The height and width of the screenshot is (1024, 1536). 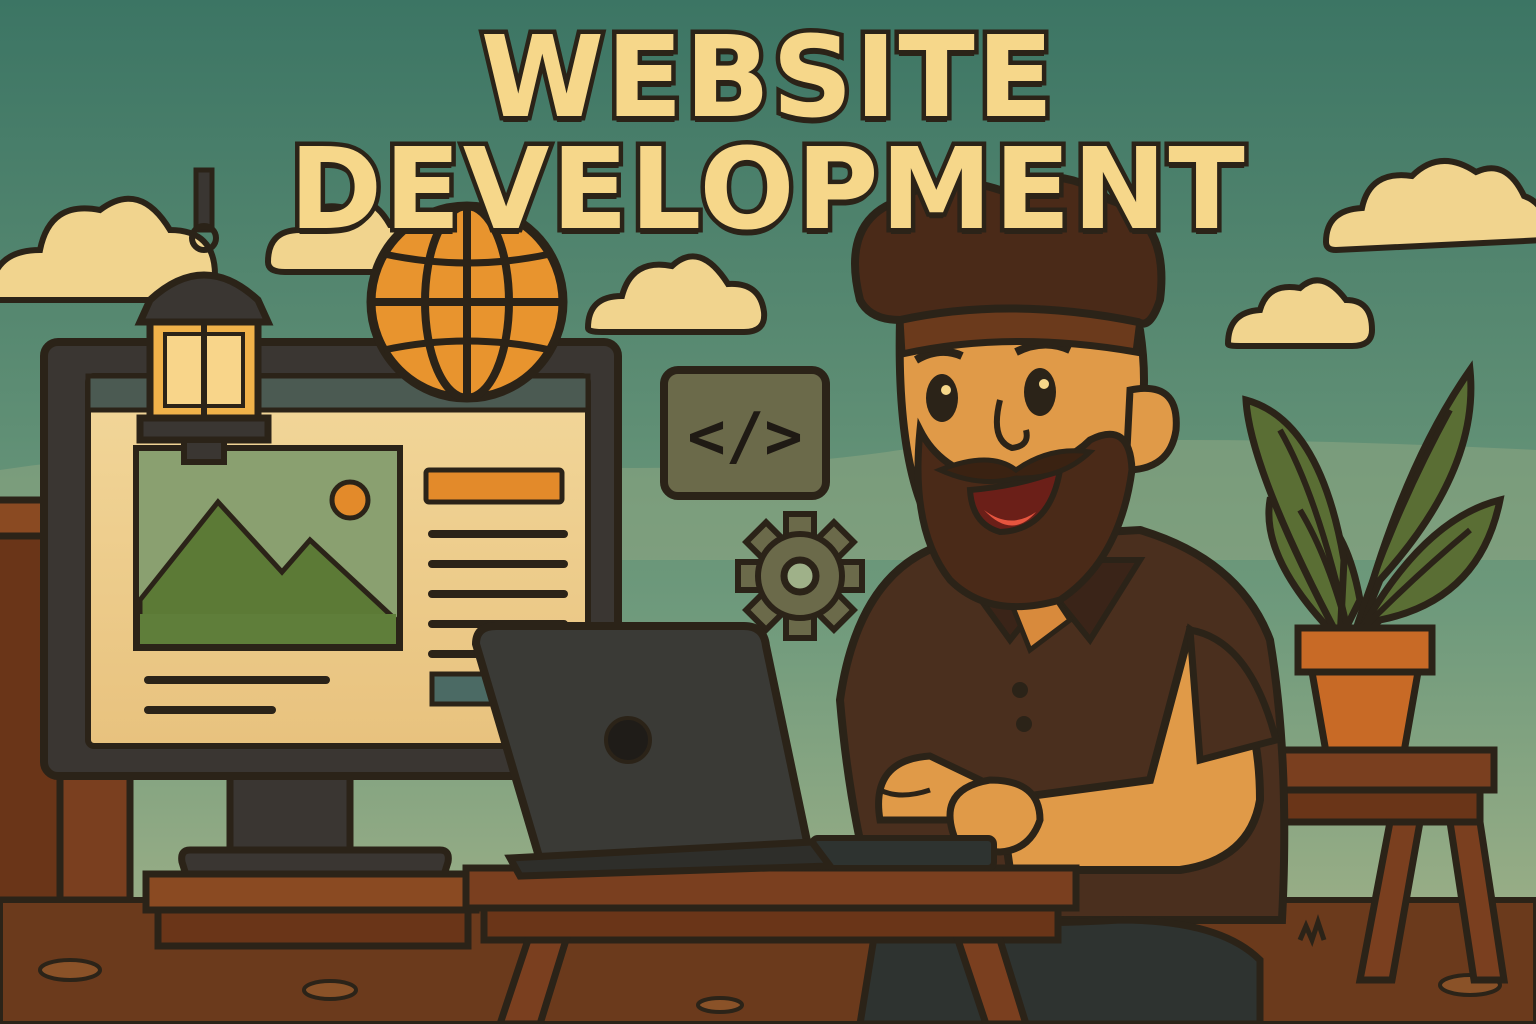 What do you see at coordinates (767, 134) in the screenshot?
I see `page-title: WEBSITE DEVELOPMENT` at bounding box center [767, 134].